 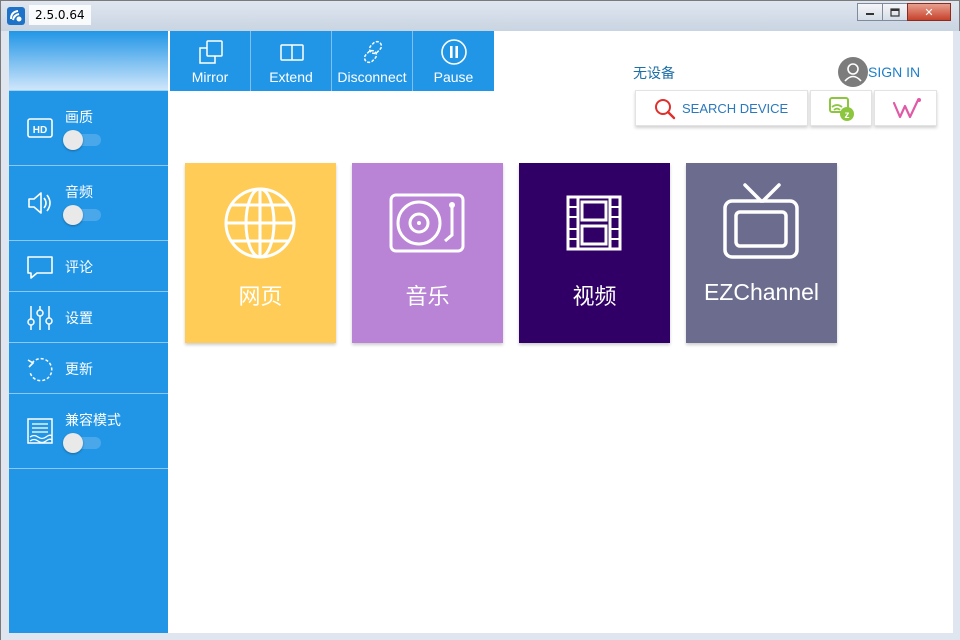 What do you see at coordinates (260, 297) in the screenshot?
I see `tile-label: 网页` at bounding box center [260, 297].